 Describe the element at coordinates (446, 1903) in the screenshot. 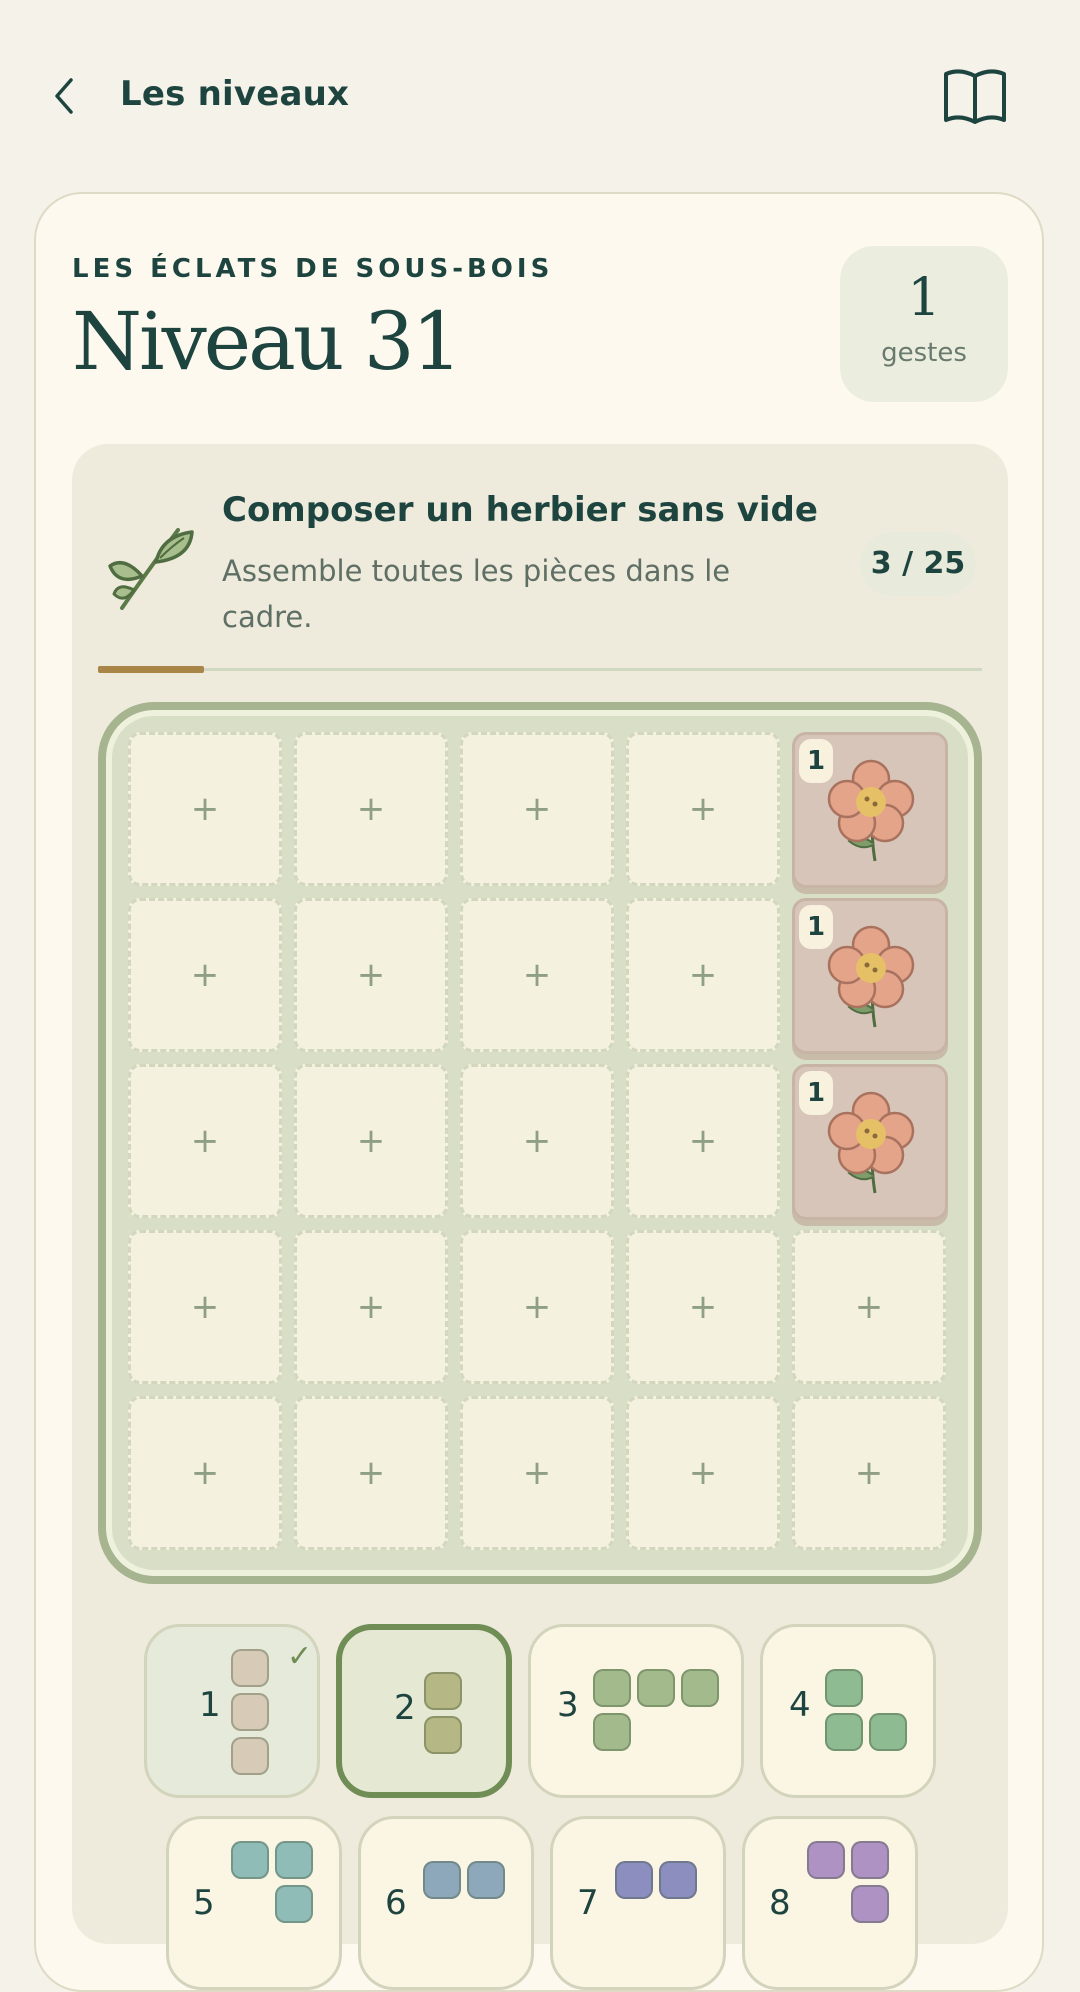

I see `piece-6: 6` at that location.